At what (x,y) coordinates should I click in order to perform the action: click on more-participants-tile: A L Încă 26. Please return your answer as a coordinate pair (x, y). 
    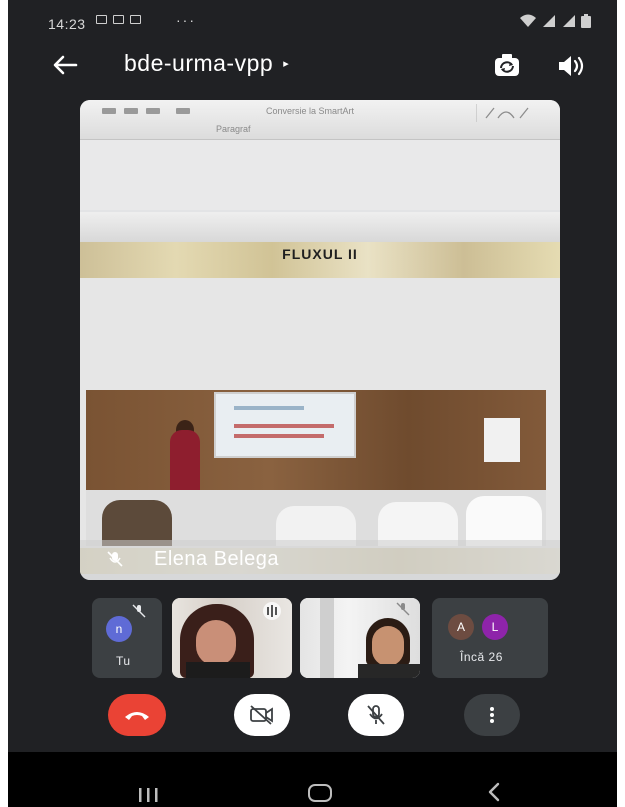
    Looking at the image, I should click on (490, 638).